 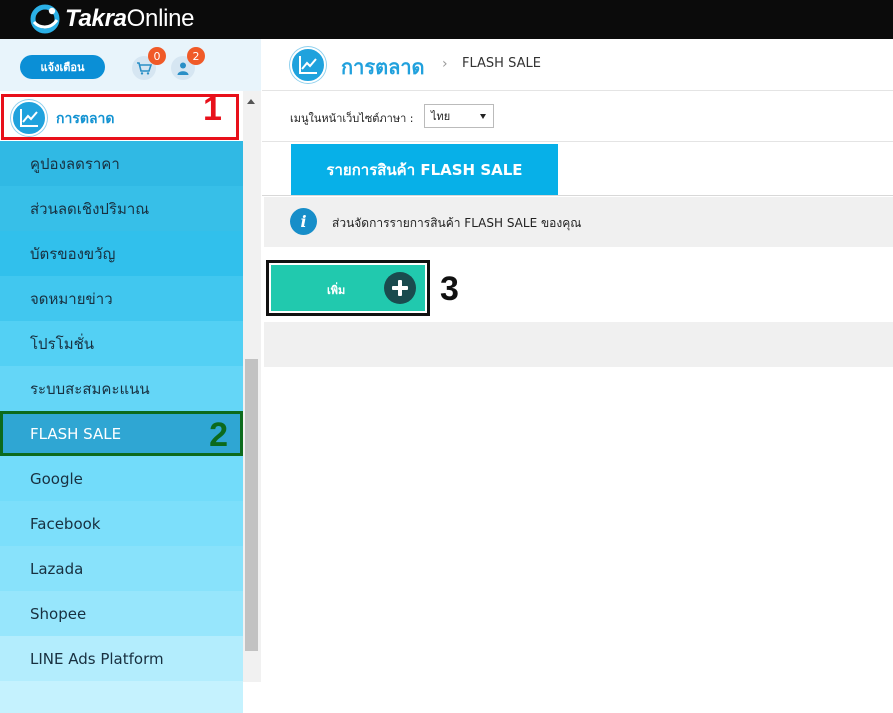 What do you see at coordinates (483, 116) in the screenshot?
I see `caret-down-icon` at bounding box center [483, 116].